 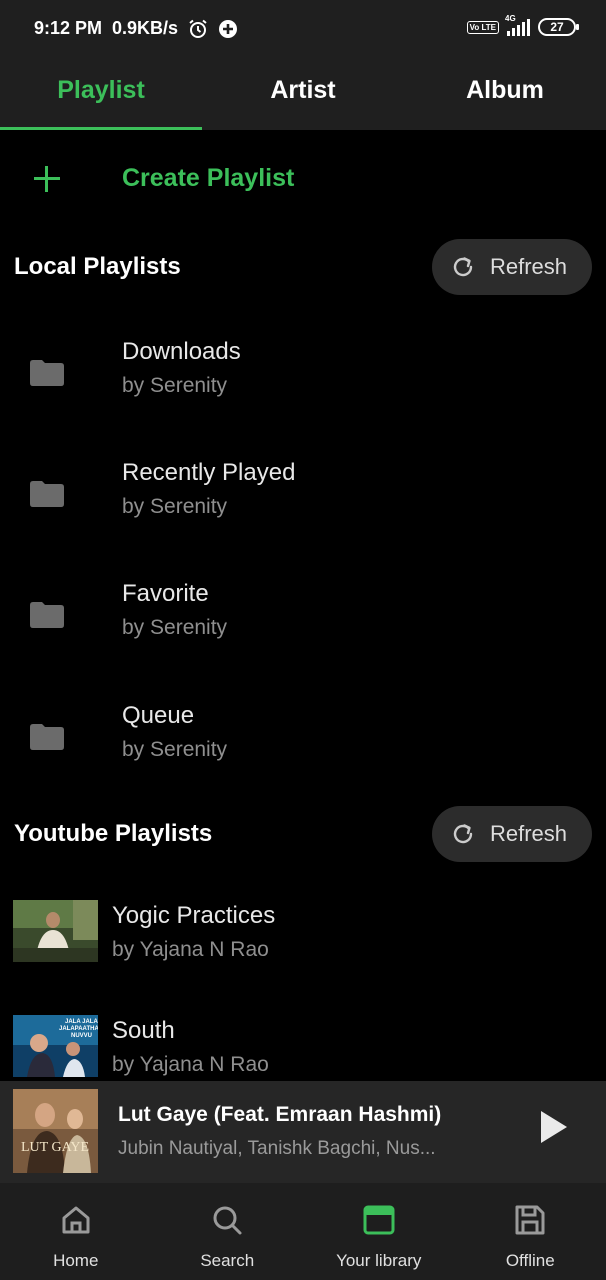 I want to click on svg-text: NUVVU, so click(x=81, y=1036).